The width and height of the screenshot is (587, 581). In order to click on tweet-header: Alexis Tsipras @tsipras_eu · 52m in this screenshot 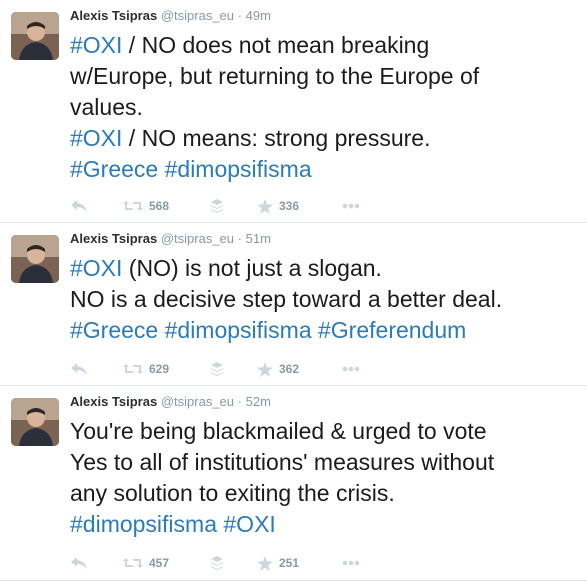, I will do `click(170, 401)`.